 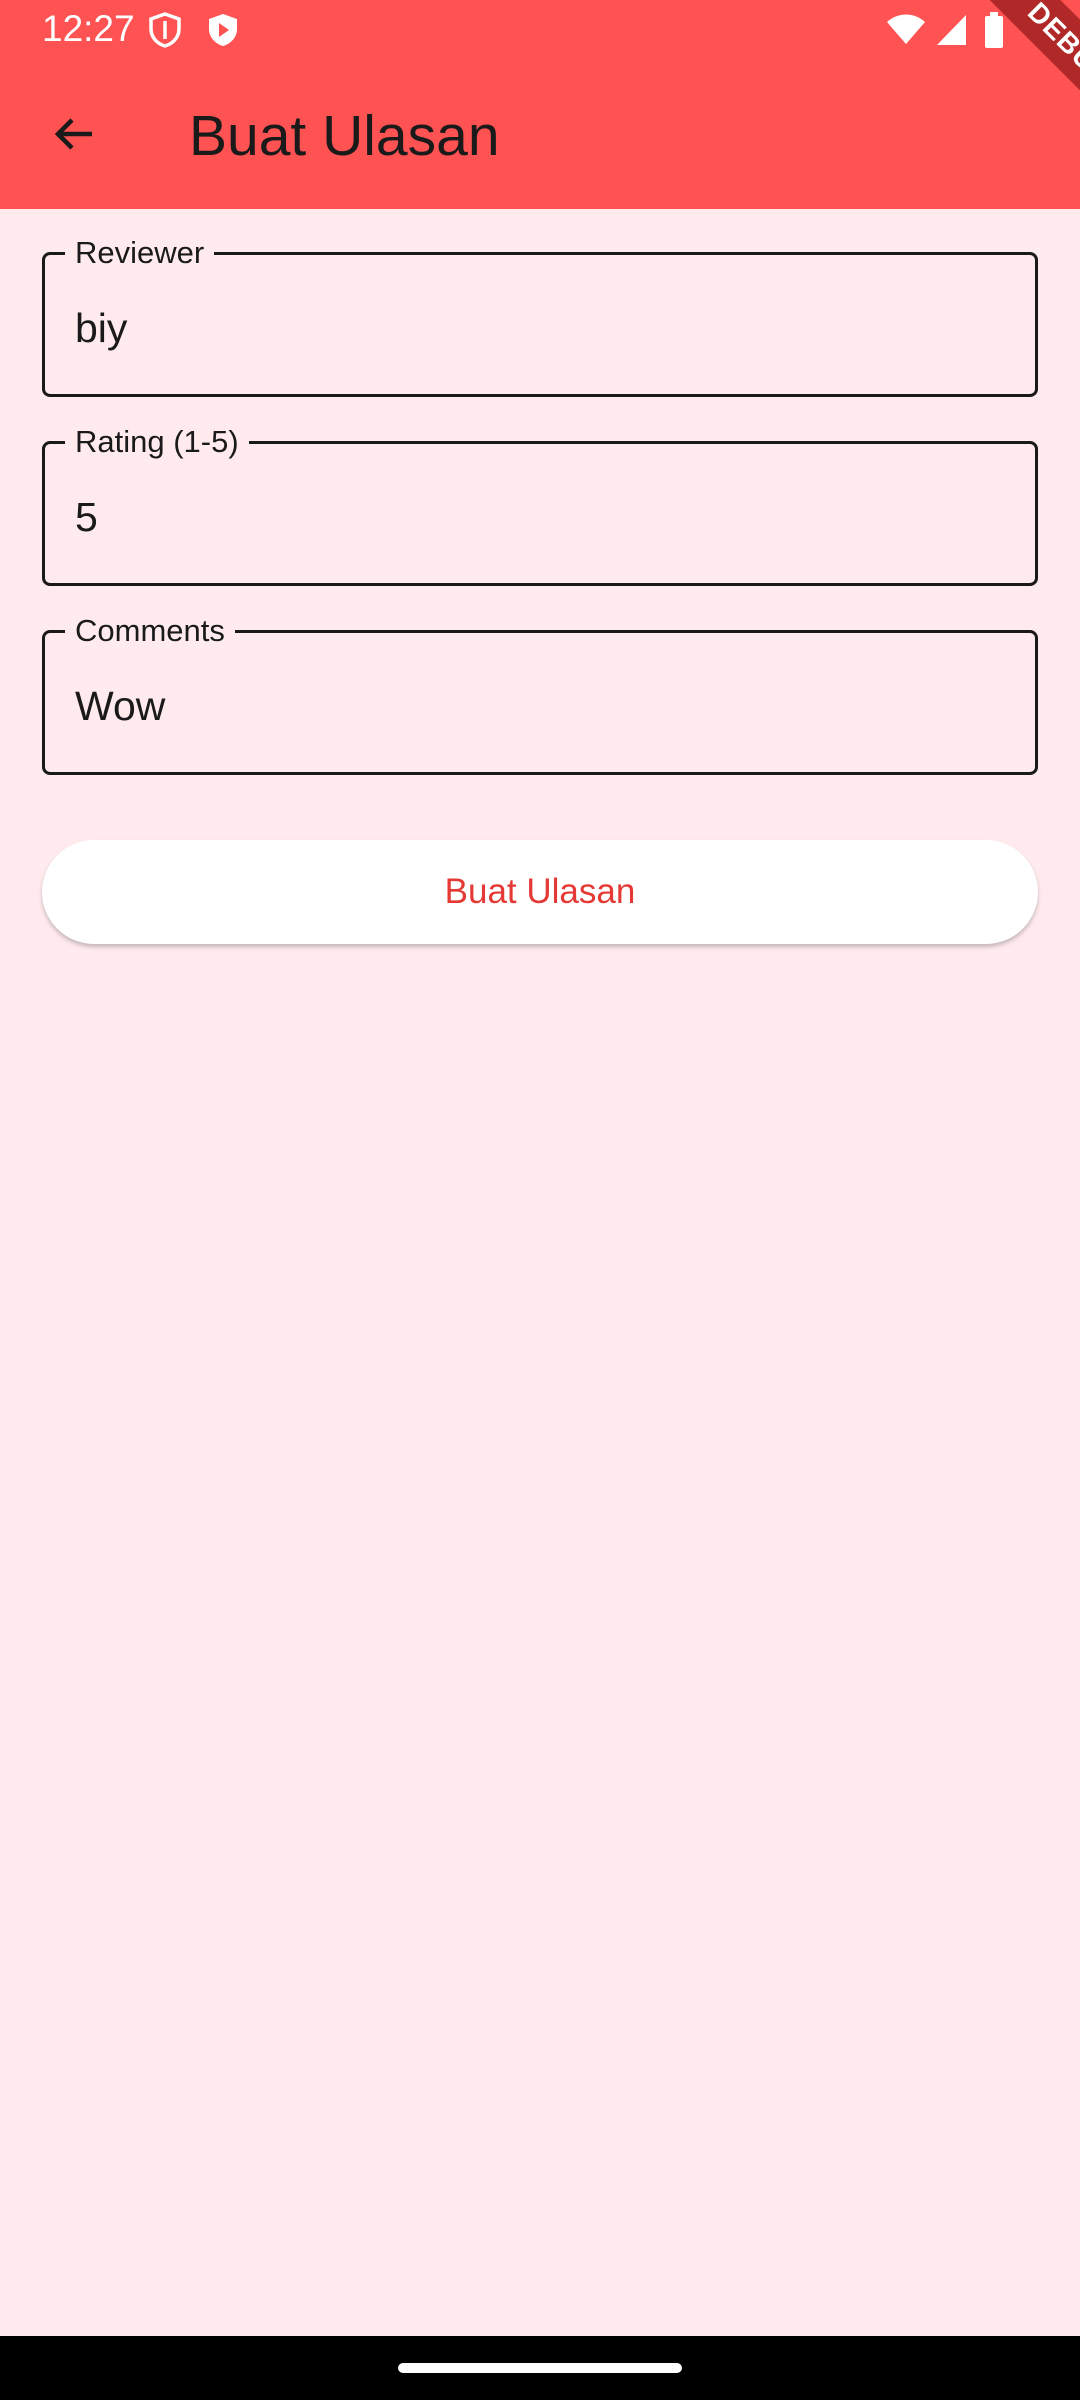 I want to click on vpn-shield-icon, so click(x=165, y=32).